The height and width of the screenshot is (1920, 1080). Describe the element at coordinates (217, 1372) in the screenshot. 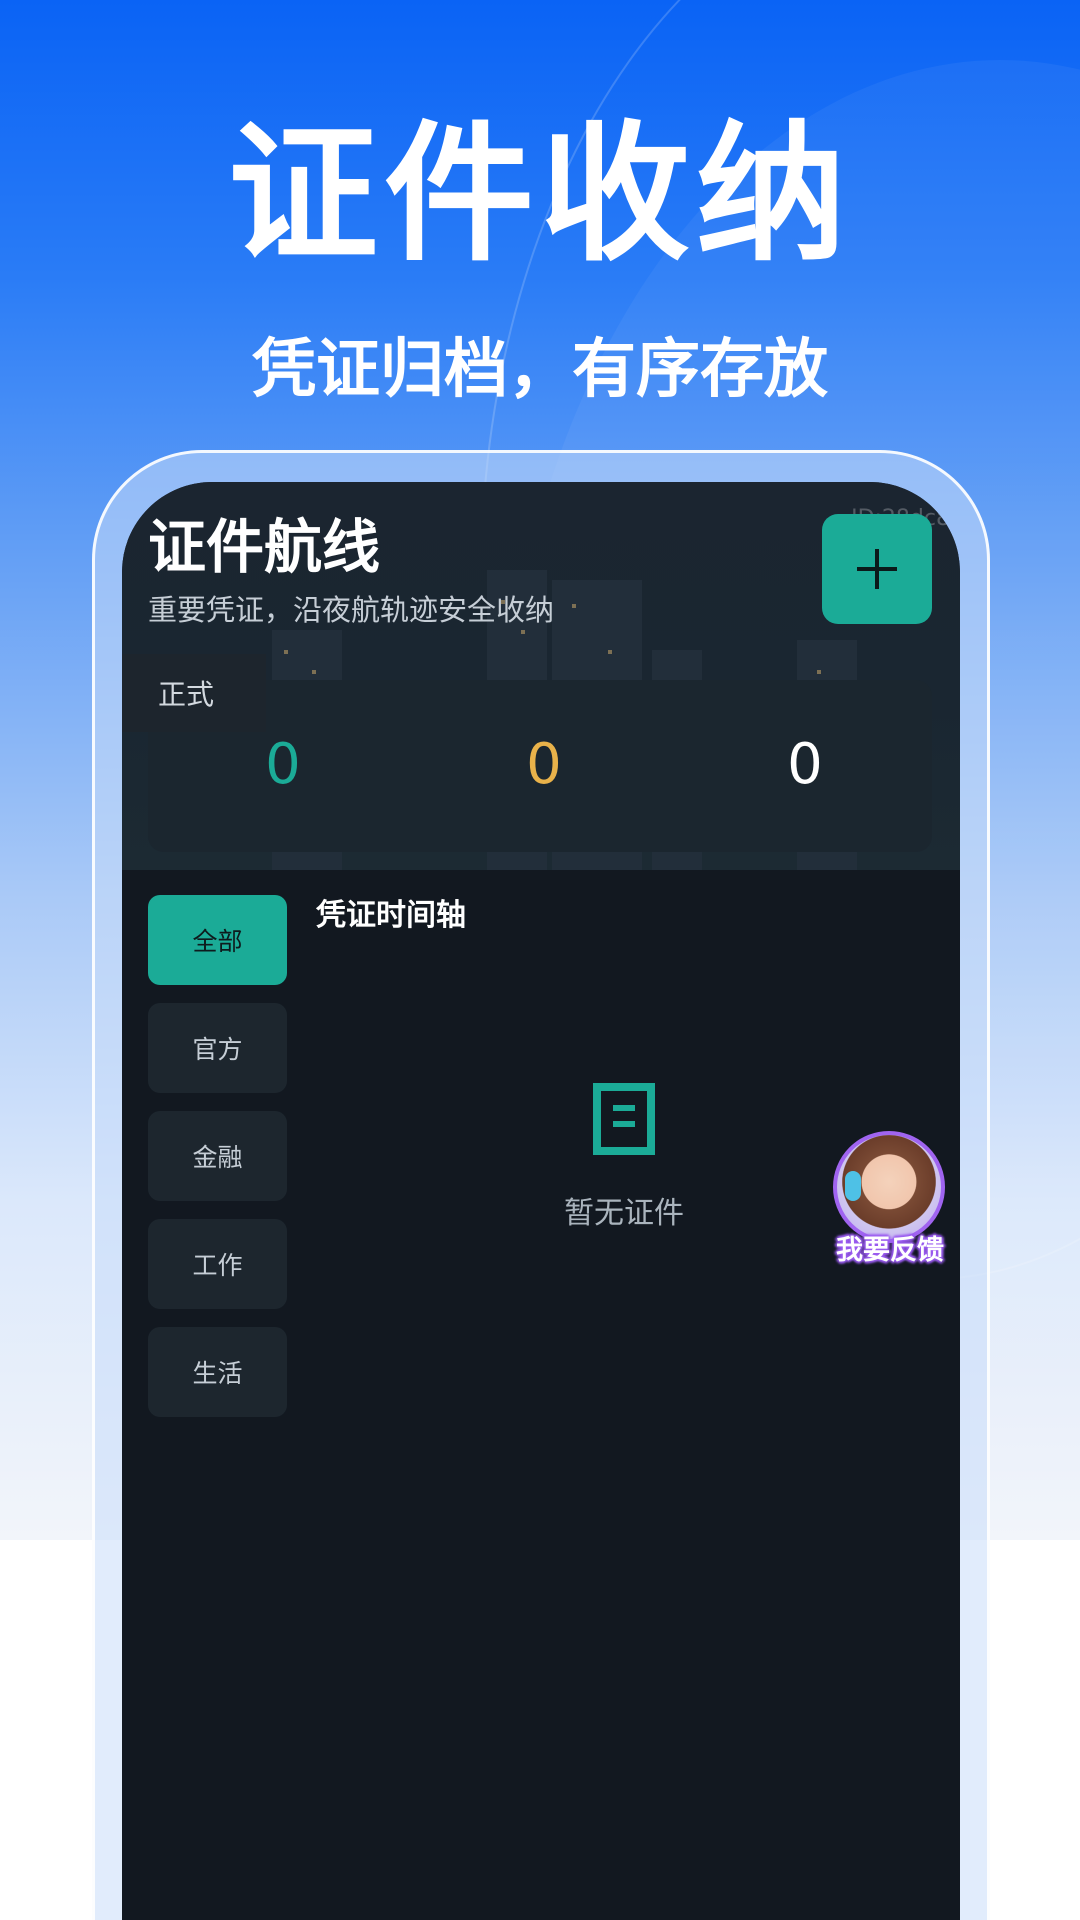

I see `category-tab-life: 生活` at that location.